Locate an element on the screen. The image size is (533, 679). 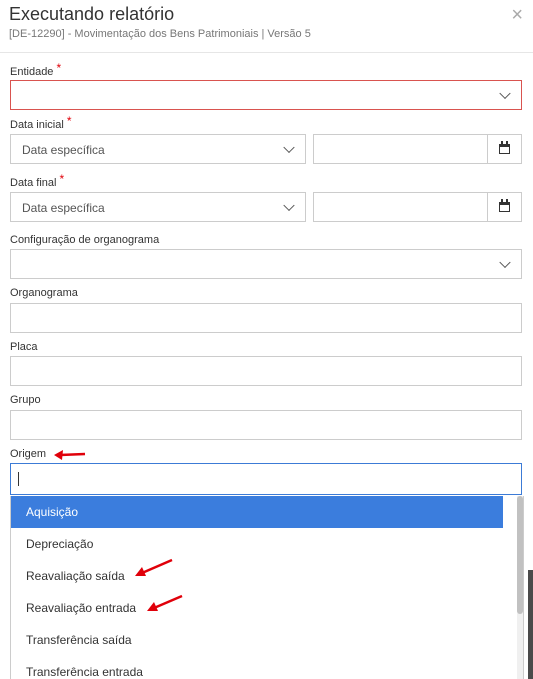
data-final-label: Data final * is located at coordinates (37, 180).